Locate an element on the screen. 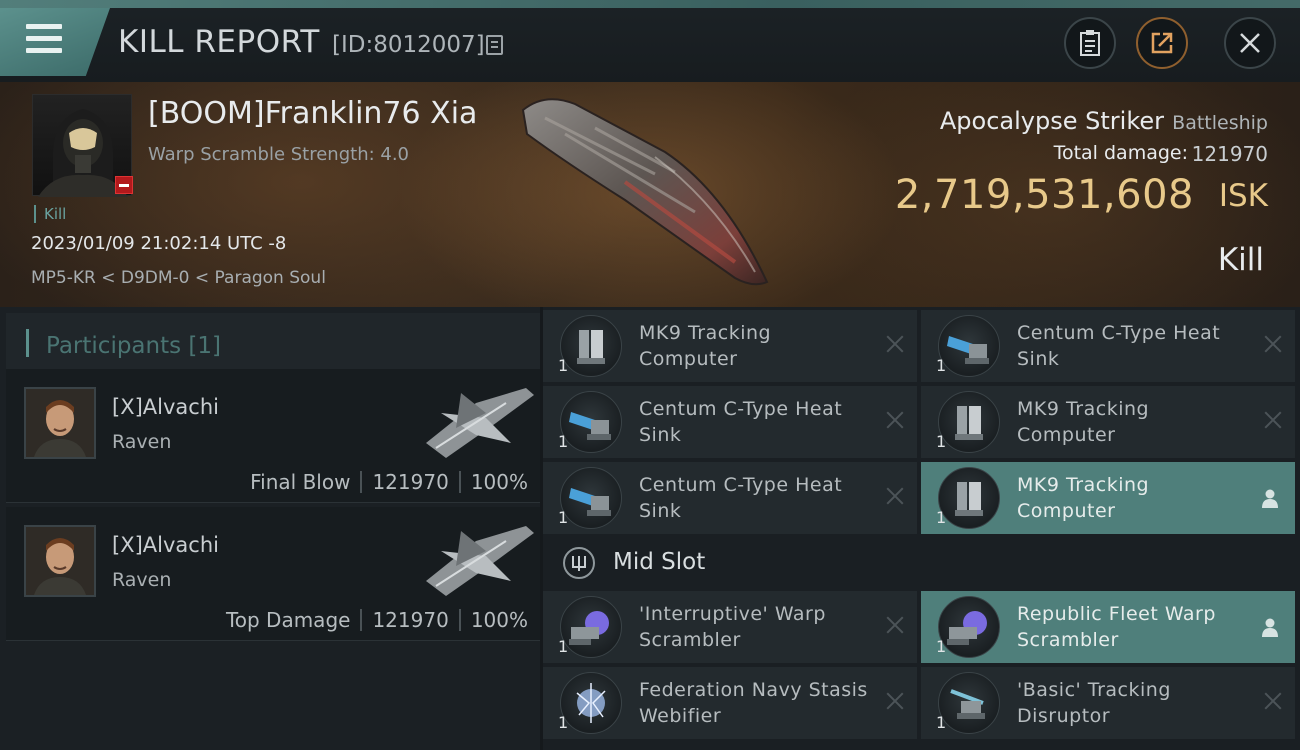 This screenshot has width=1300, height=750. victim-ship-image is located at coordinates (645, 192).